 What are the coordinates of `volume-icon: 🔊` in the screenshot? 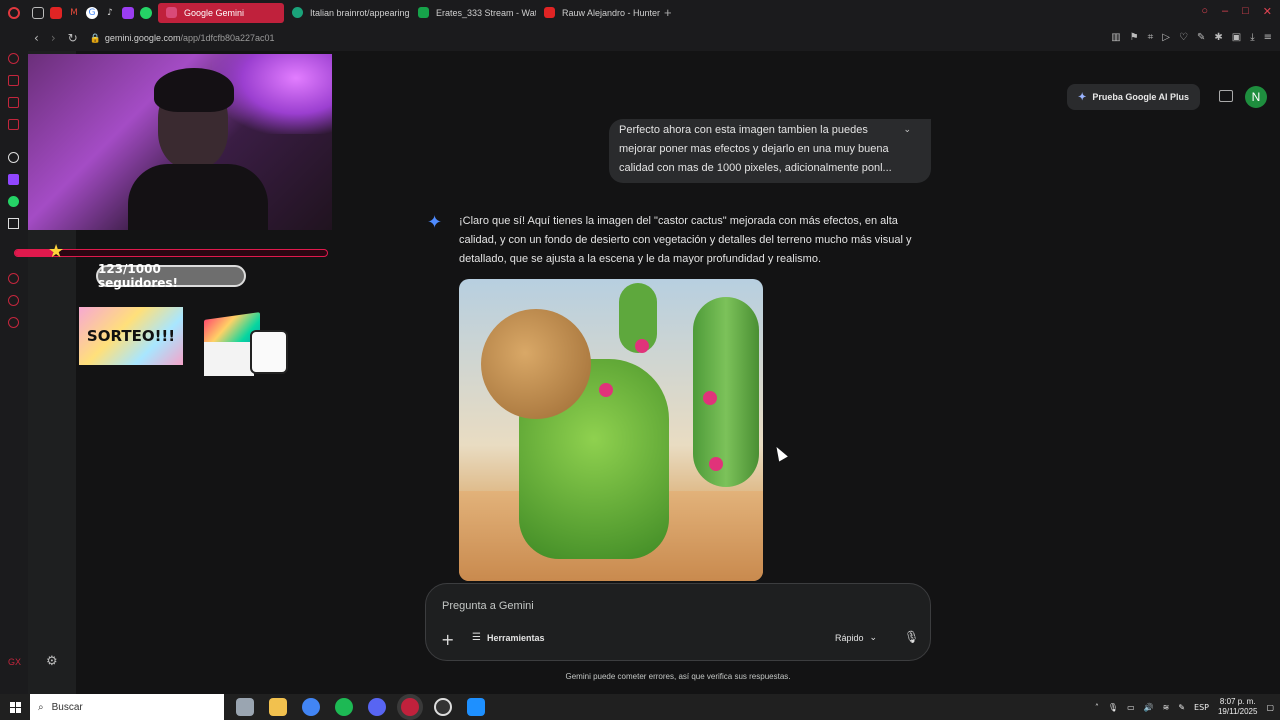 It's located at (1149, 707).